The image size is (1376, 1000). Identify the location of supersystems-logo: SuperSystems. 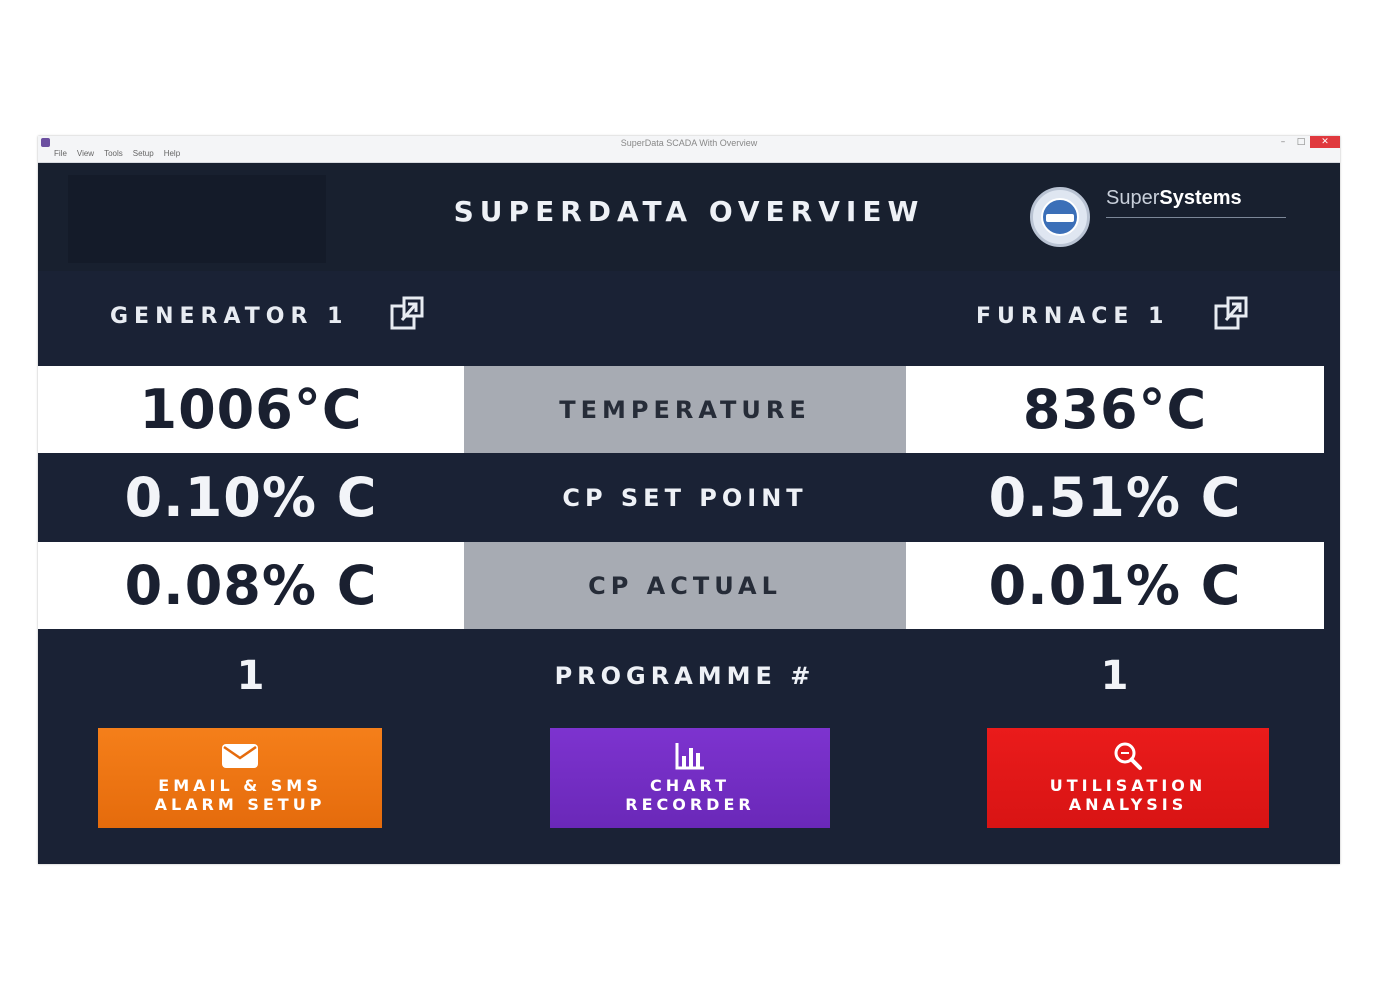
(1159, 218).